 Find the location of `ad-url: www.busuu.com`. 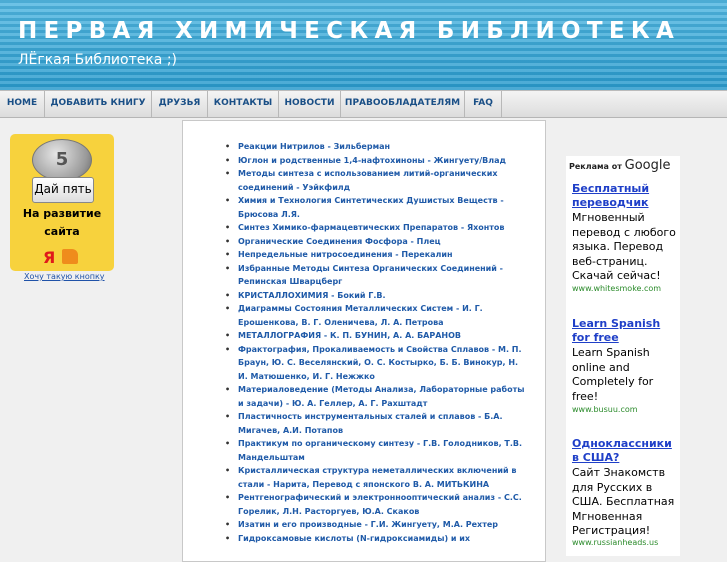

ad-url: www.busuu.com is located at coordinates (605, 409).